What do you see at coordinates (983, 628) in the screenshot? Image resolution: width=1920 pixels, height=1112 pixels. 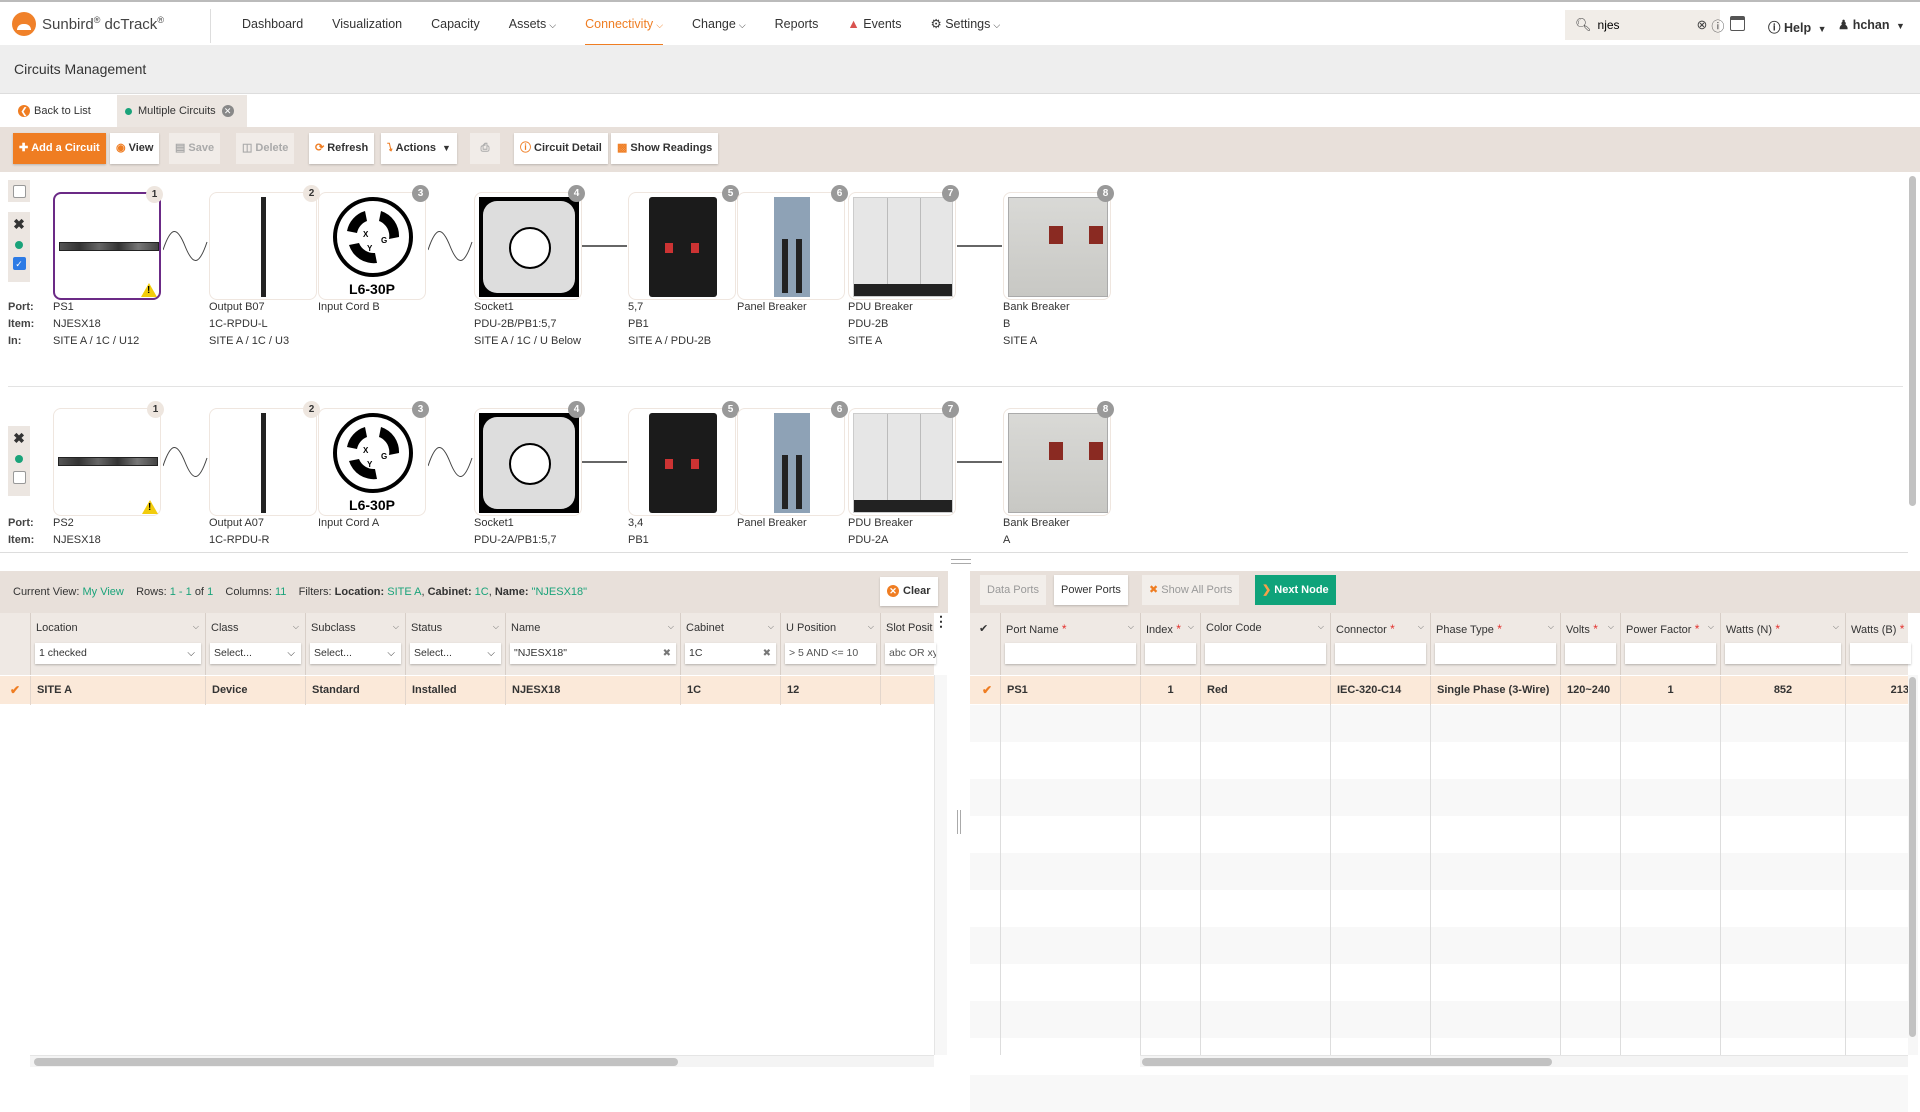 I see `check-all-icon: ✔` at bounding box center [983, 628].